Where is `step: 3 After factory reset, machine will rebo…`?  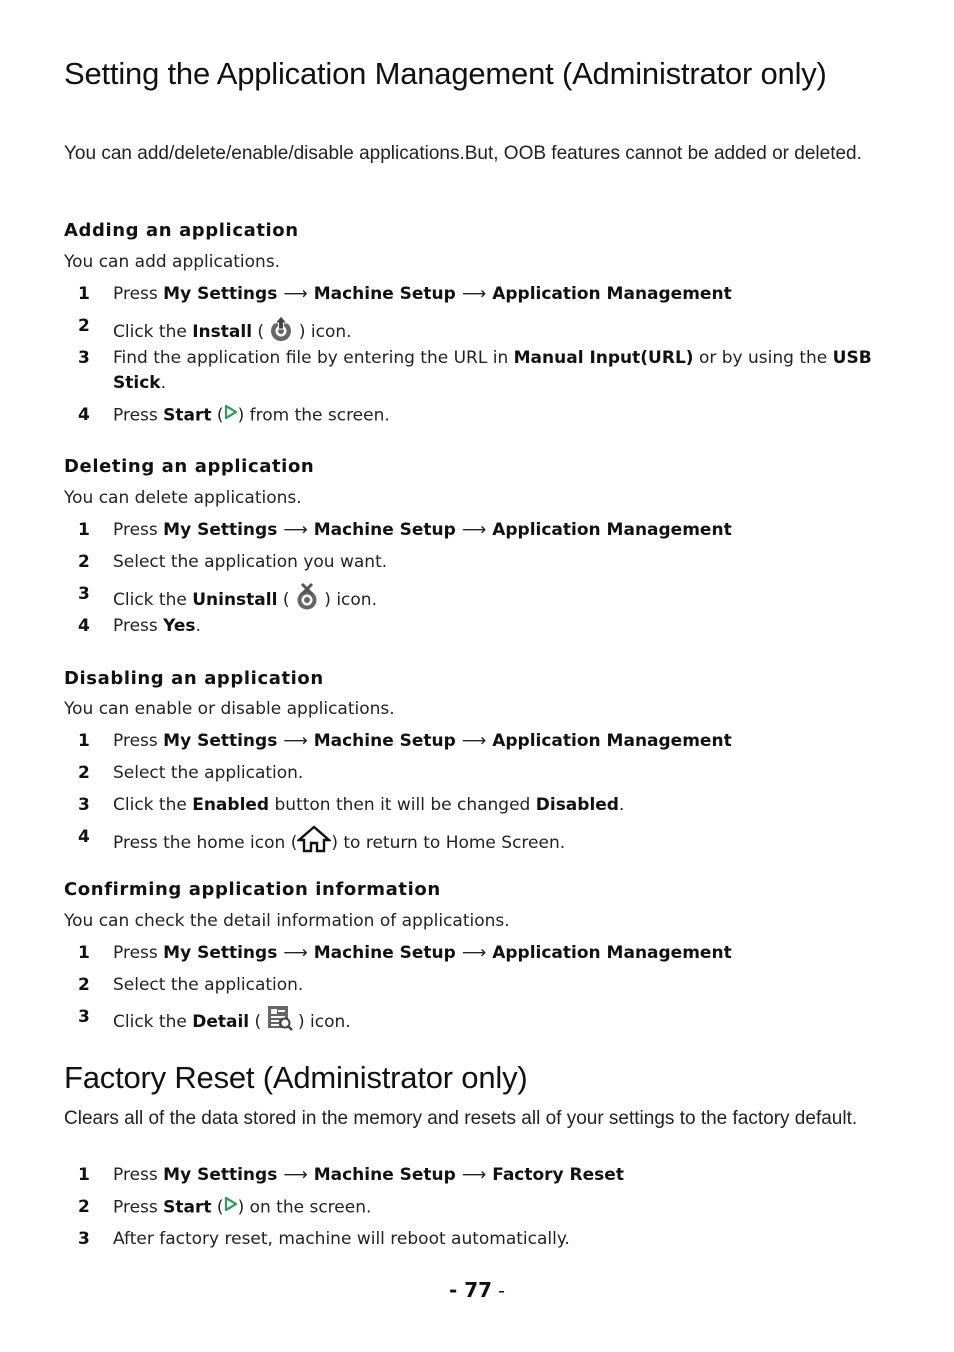
step: 3 After factory reset, machine will rebo… is located at coordinates (324, 1239).